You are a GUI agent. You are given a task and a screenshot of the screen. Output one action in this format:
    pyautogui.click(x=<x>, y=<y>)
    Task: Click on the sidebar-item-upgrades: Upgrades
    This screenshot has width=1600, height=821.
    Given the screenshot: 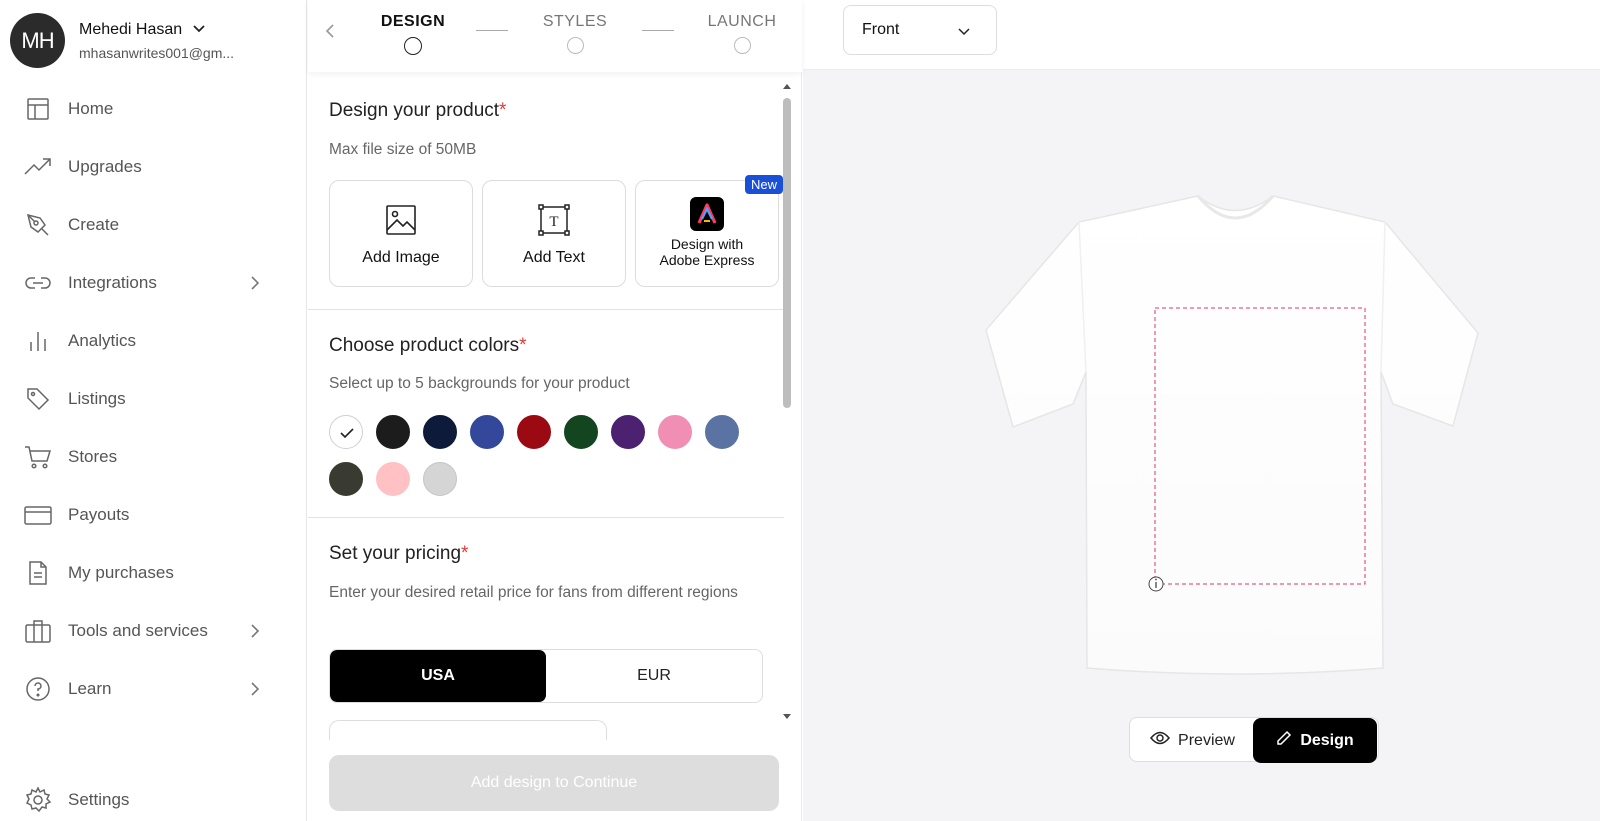 What is the action you would take?
    pyautogui.click(x=149, y=167)
    